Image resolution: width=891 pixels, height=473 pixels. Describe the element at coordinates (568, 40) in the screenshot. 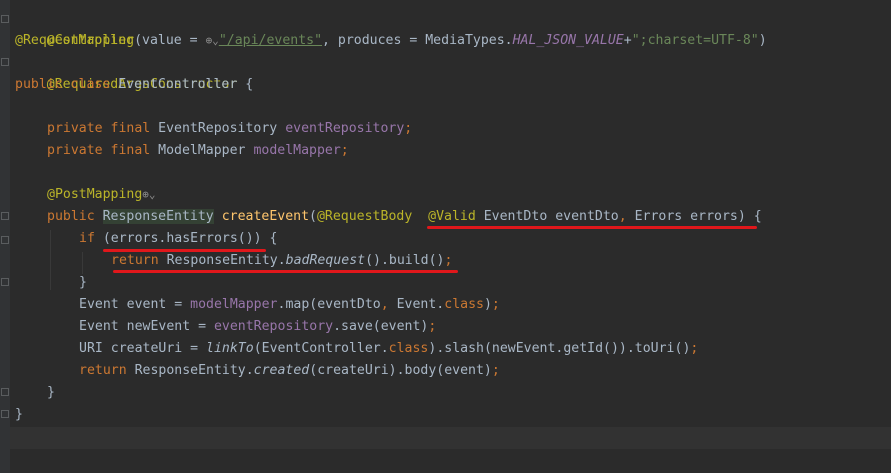

I see `constant: HAL_JSON_VALUE` at that location.